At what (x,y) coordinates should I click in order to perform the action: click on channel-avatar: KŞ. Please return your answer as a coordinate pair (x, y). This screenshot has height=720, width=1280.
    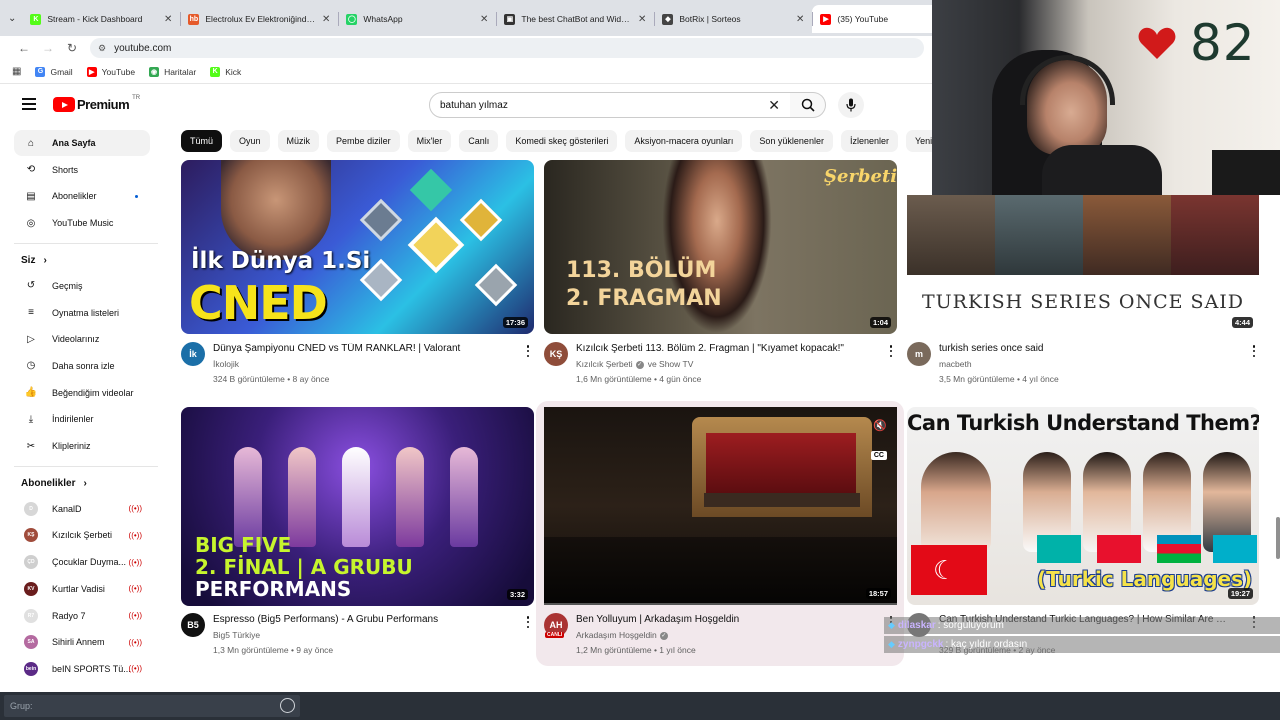
    Looking at the image, I should click on (556, 354).